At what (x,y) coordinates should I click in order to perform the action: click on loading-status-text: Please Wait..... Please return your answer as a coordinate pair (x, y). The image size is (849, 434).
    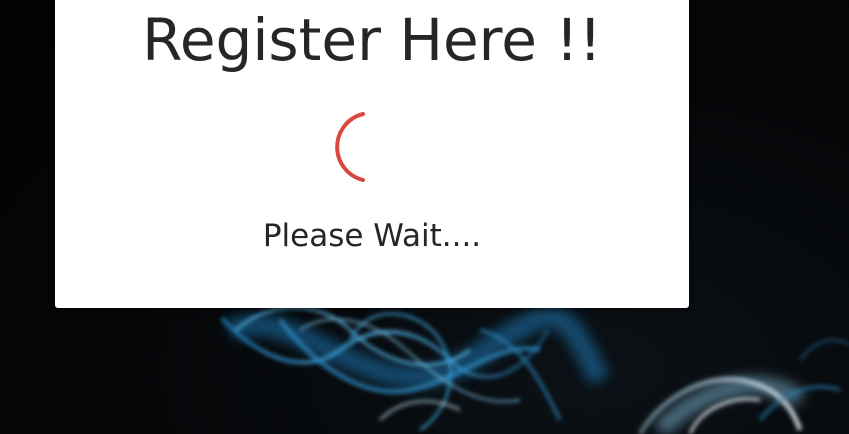
    Looking at the image, I should click on (372, 236).